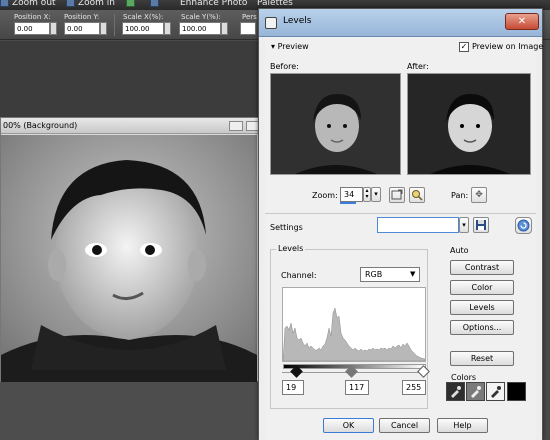  Describe the element at coordinates (348, 425) in the screenshot. I see `ok-button: OK` at that location.